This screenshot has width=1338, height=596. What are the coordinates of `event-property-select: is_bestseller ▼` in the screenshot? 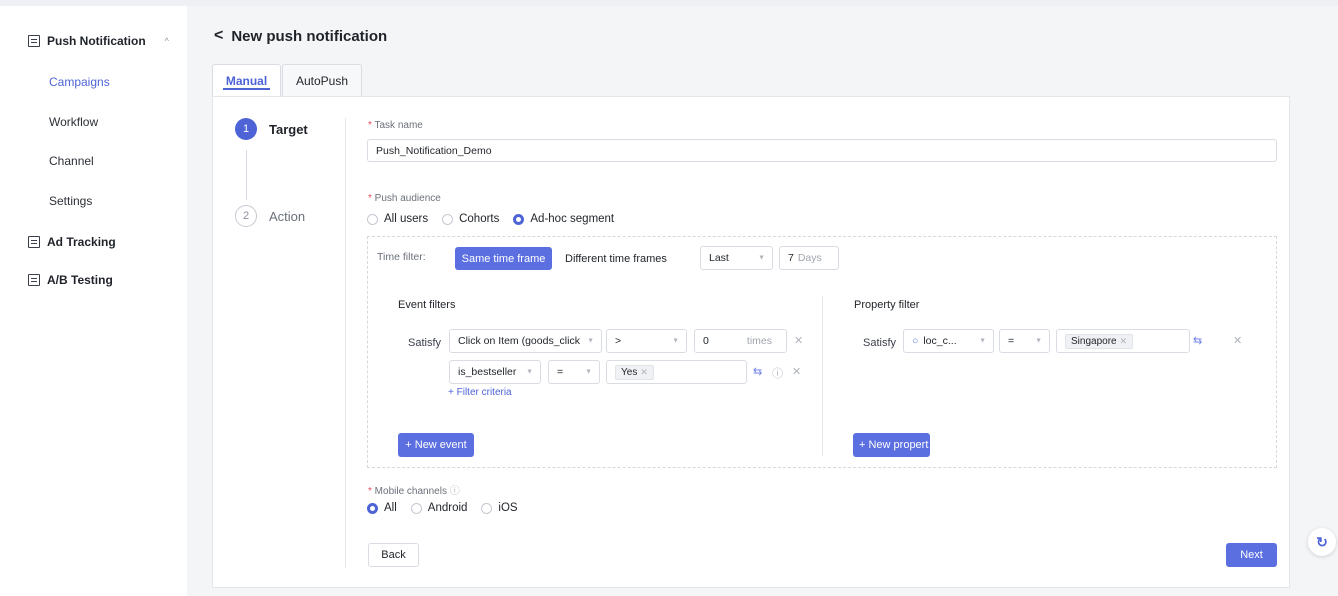 It's located at (495, 372).